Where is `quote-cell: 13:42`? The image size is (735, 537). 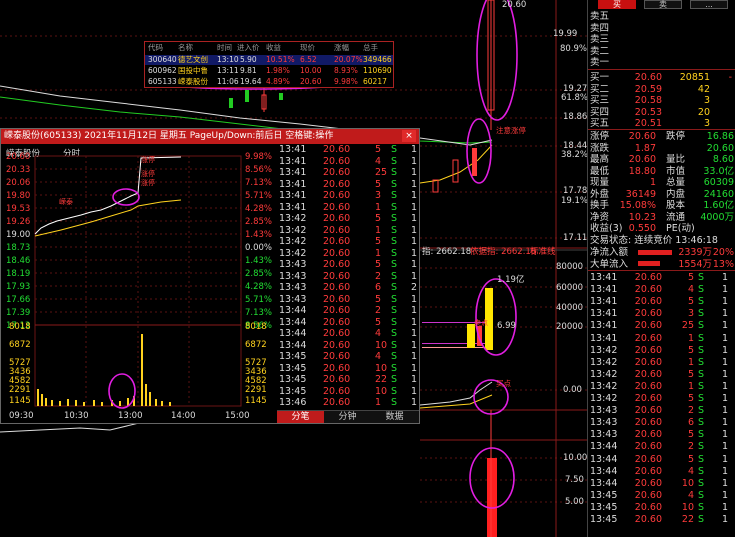
quote-cell: 13:42 is located at coordinates (604, 398).